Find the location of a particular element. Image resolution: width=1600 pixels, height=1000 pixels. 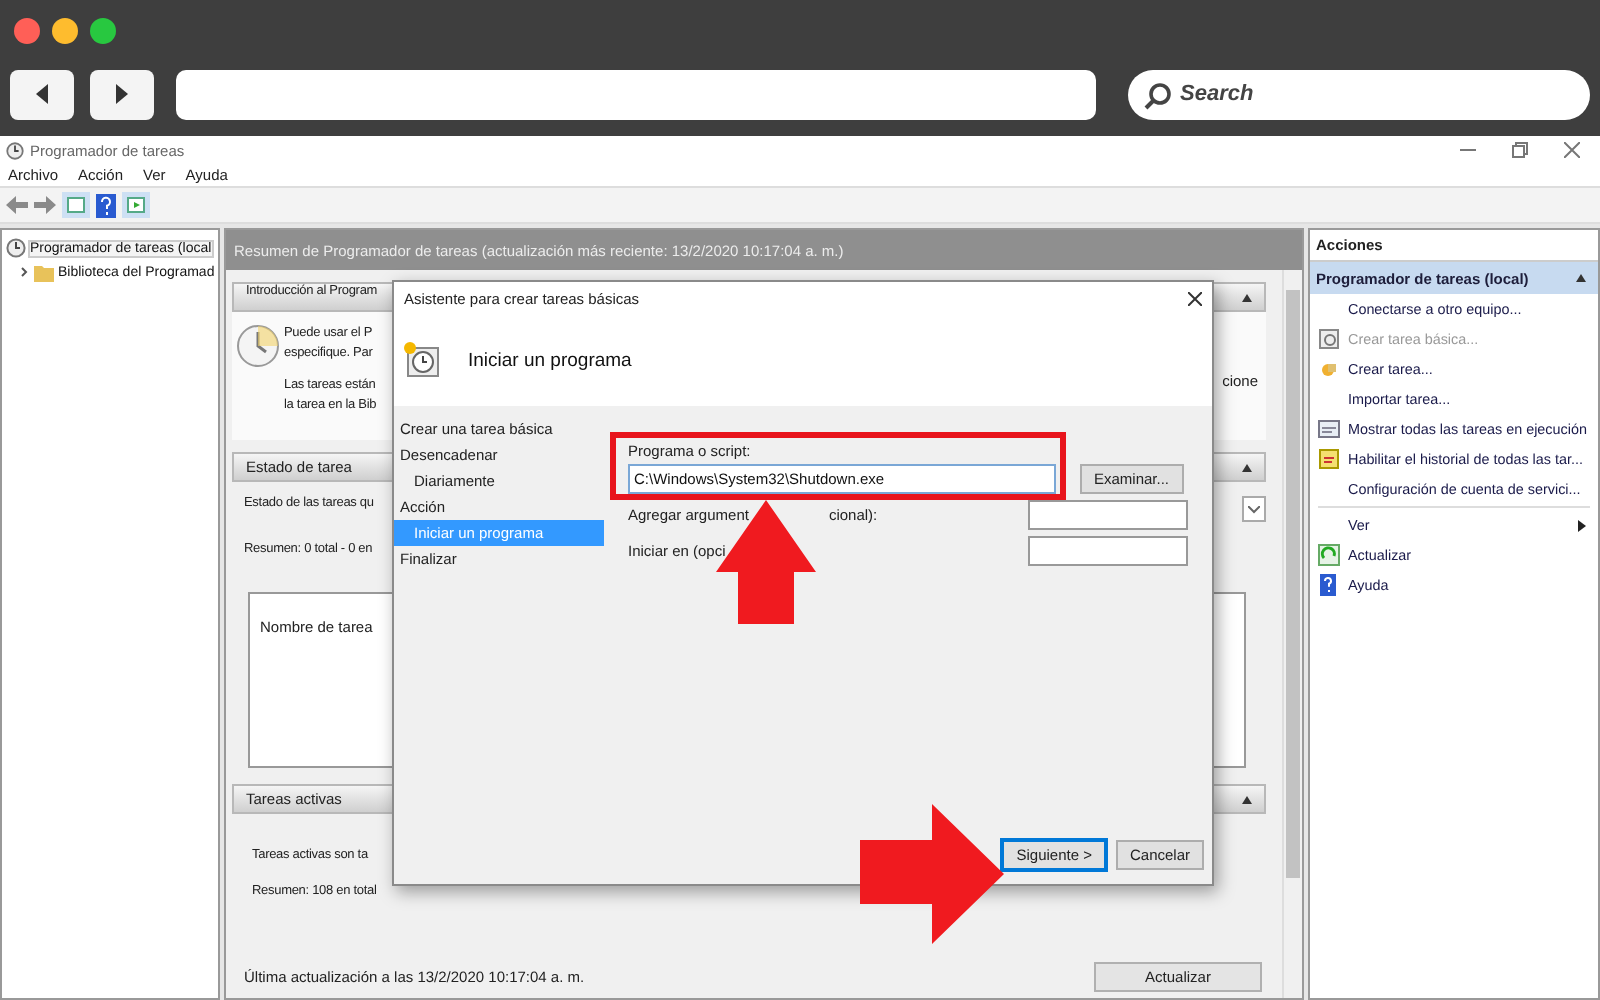

close-icon is located at coordinates (1195, 298).